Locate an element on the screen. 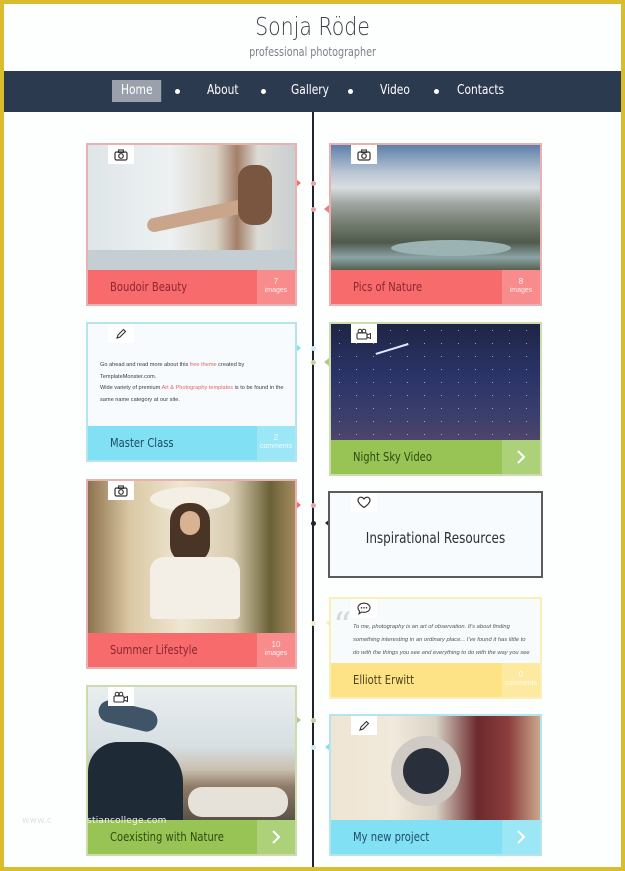 The width and height of the screenshot is (625, 871). post-title: Master Class is located at coordinates (142, 443).